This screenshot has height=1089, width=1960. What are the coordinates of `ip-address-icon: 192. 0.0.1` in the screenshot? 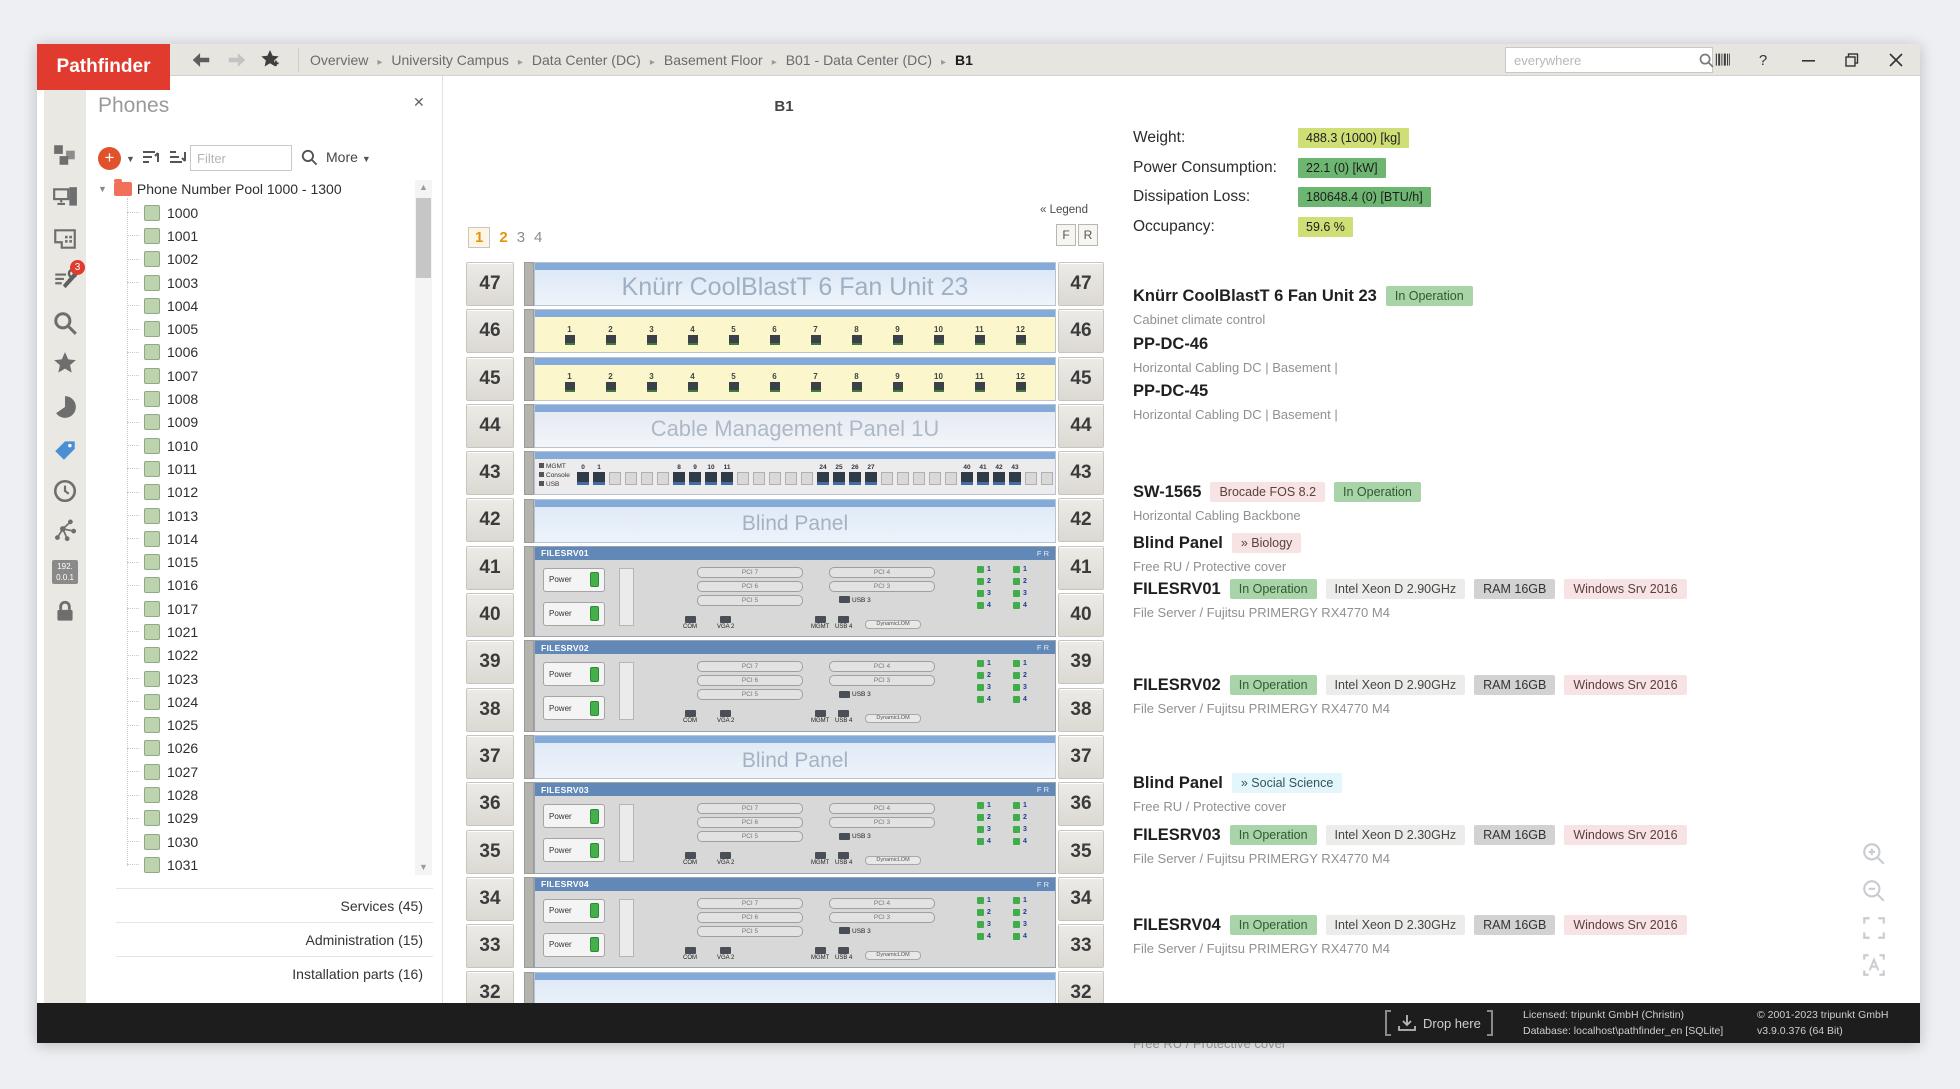 It's located at (65, 572).